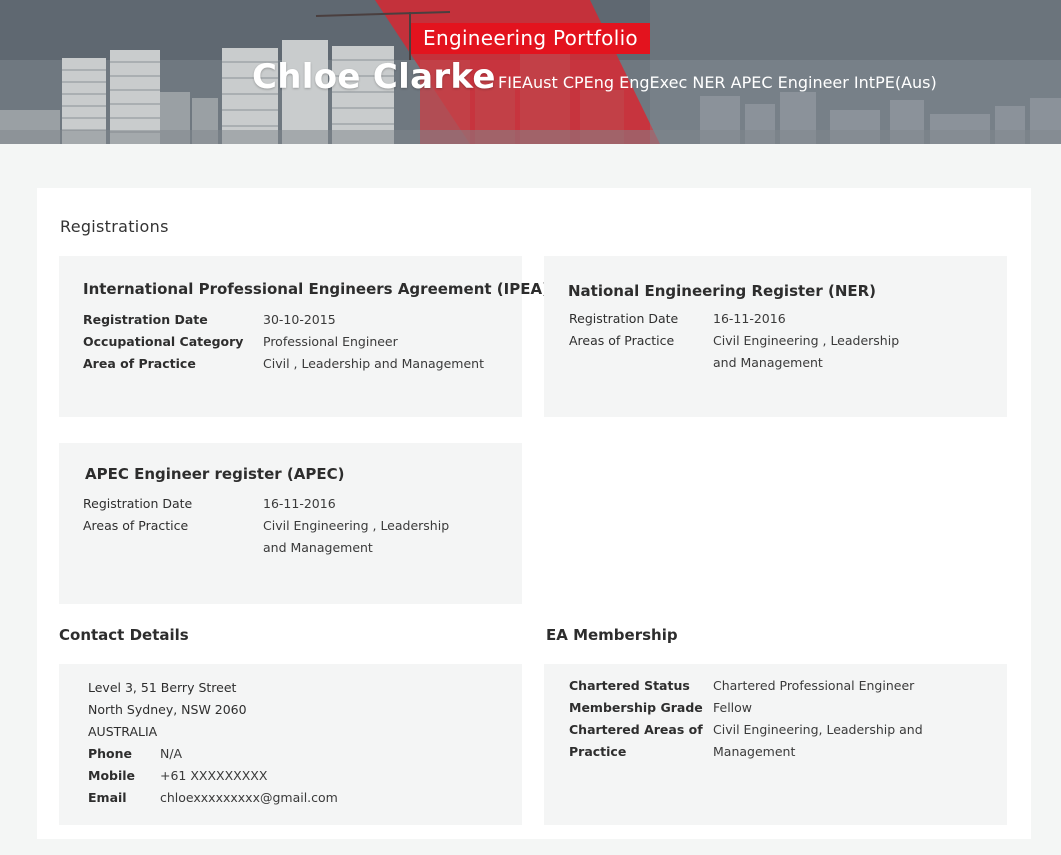 The width and height of the screenshot is (1061, 855). What do you see at coordinates (622, 340) in the screenshot?
I see `ner-areas-of-practice-label: Areas of Practice` at bounding box center [622, 340].